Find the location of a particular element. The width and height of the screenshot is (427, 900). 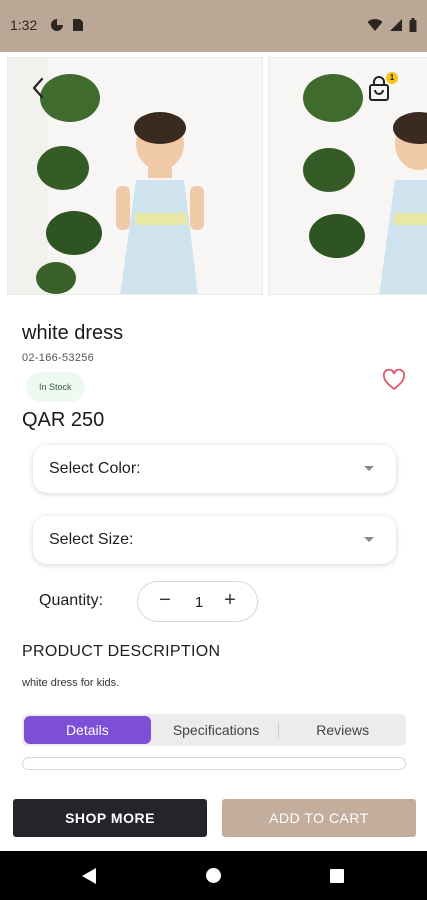

system-navigation-bar is located at coordinates (213, 875).